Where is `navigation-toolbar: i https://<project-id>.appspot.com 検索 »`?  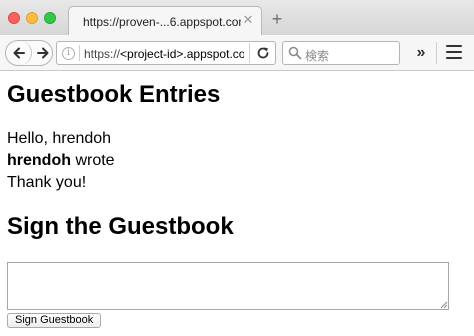
navigation-toolbar: i https://<project-id>.appspot.com 検索 » is located at coordinates (237, 53).